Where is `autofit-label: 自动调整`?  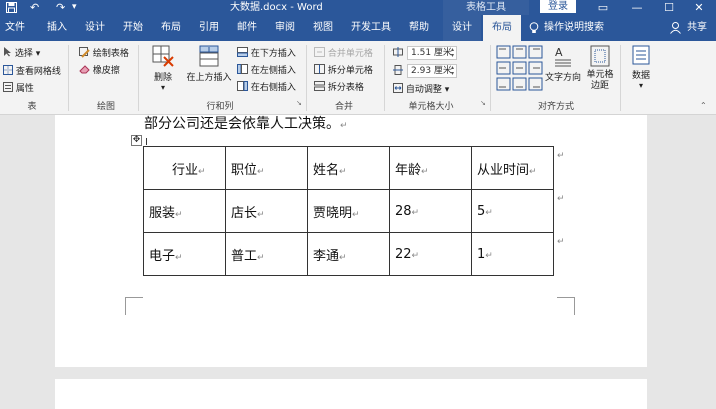
autofit-label: 自动调整 is located at coordinates (423, 90).